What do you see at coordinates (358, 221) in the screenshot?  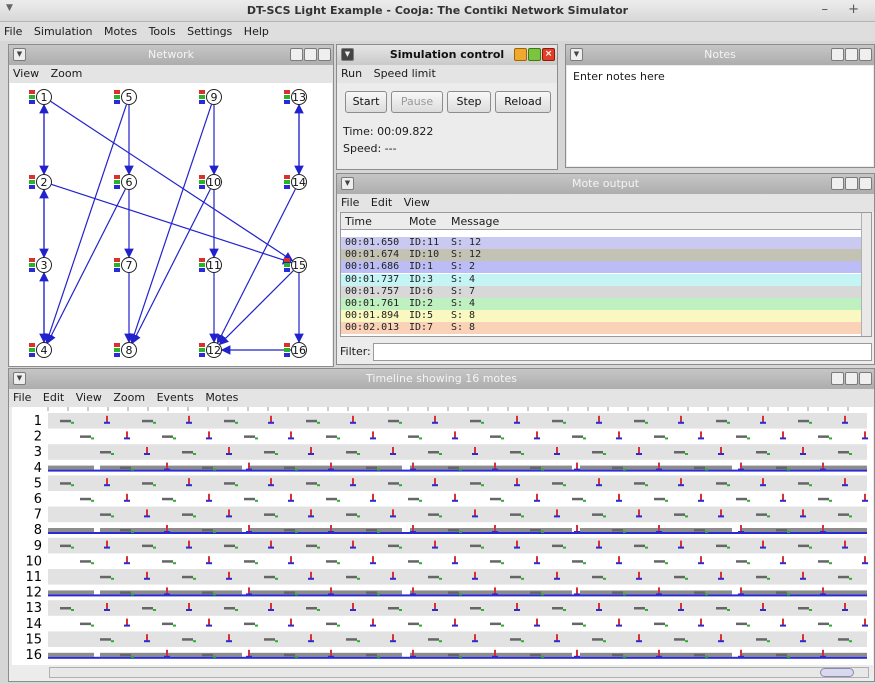 I see `column-time: Time` at bounding box center [358, 221].